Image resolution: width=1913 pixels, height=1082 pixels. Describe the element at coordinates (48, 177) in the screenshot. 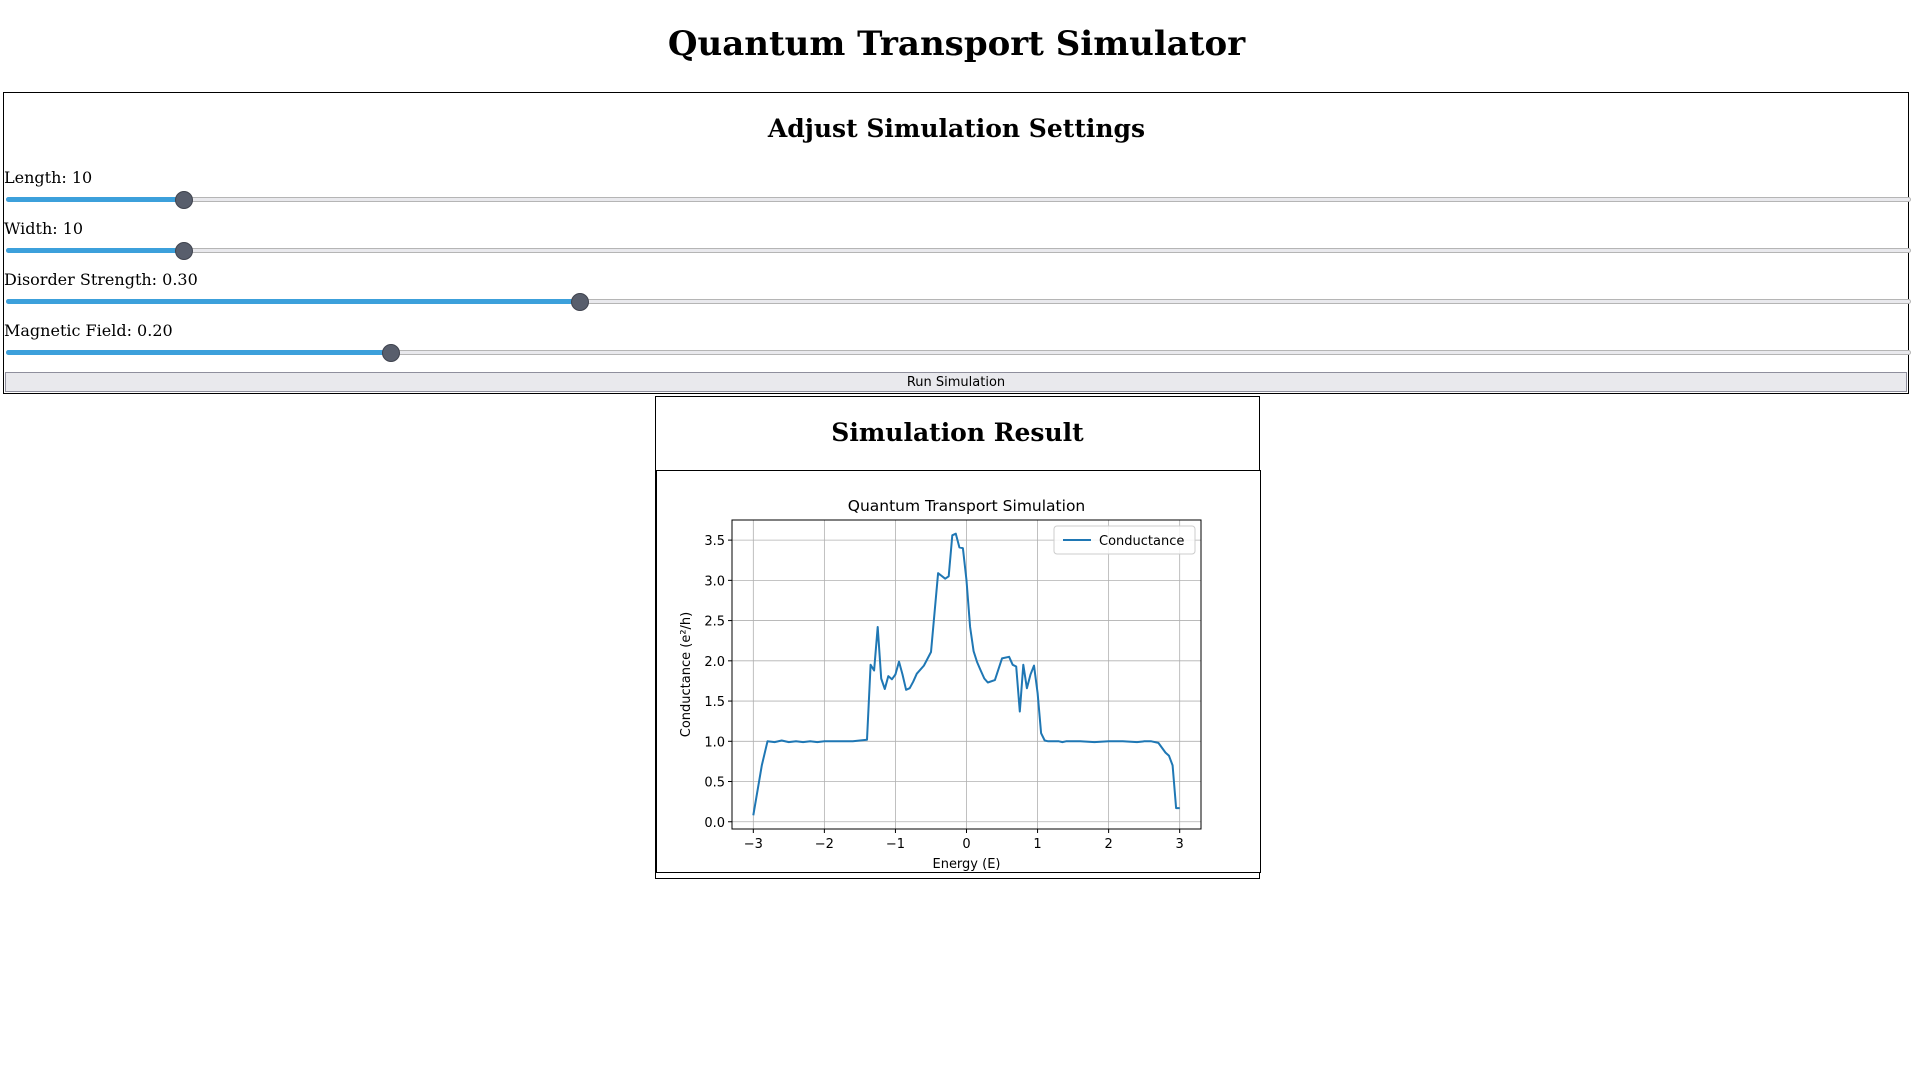

I see `length-label: Length: 10` at that location.